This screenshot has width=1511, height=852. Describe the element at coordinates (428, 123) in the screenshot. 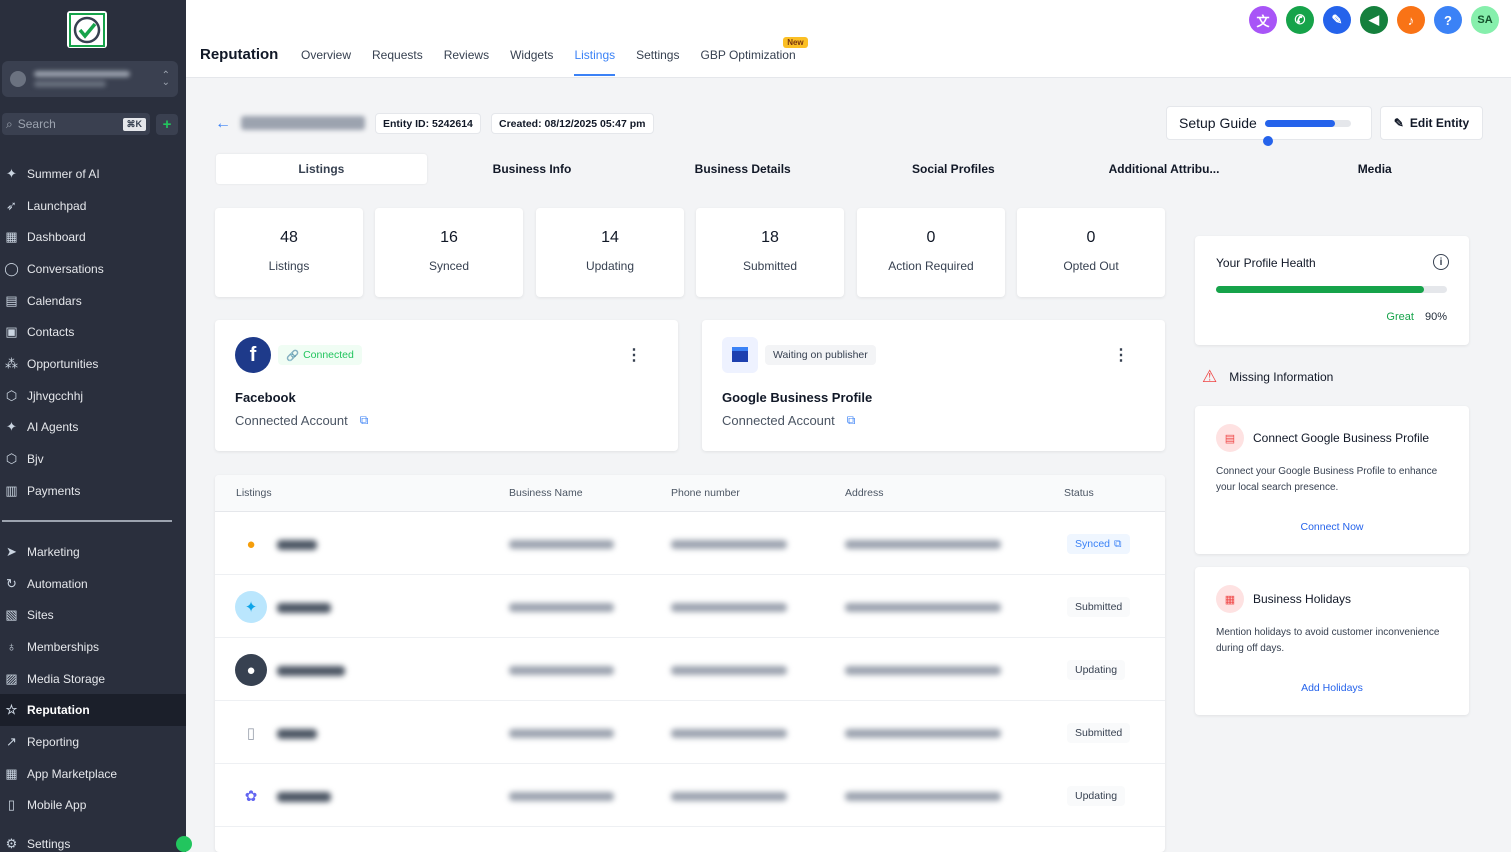

I see `entity-id: Entity ID: 5242614` at that location.